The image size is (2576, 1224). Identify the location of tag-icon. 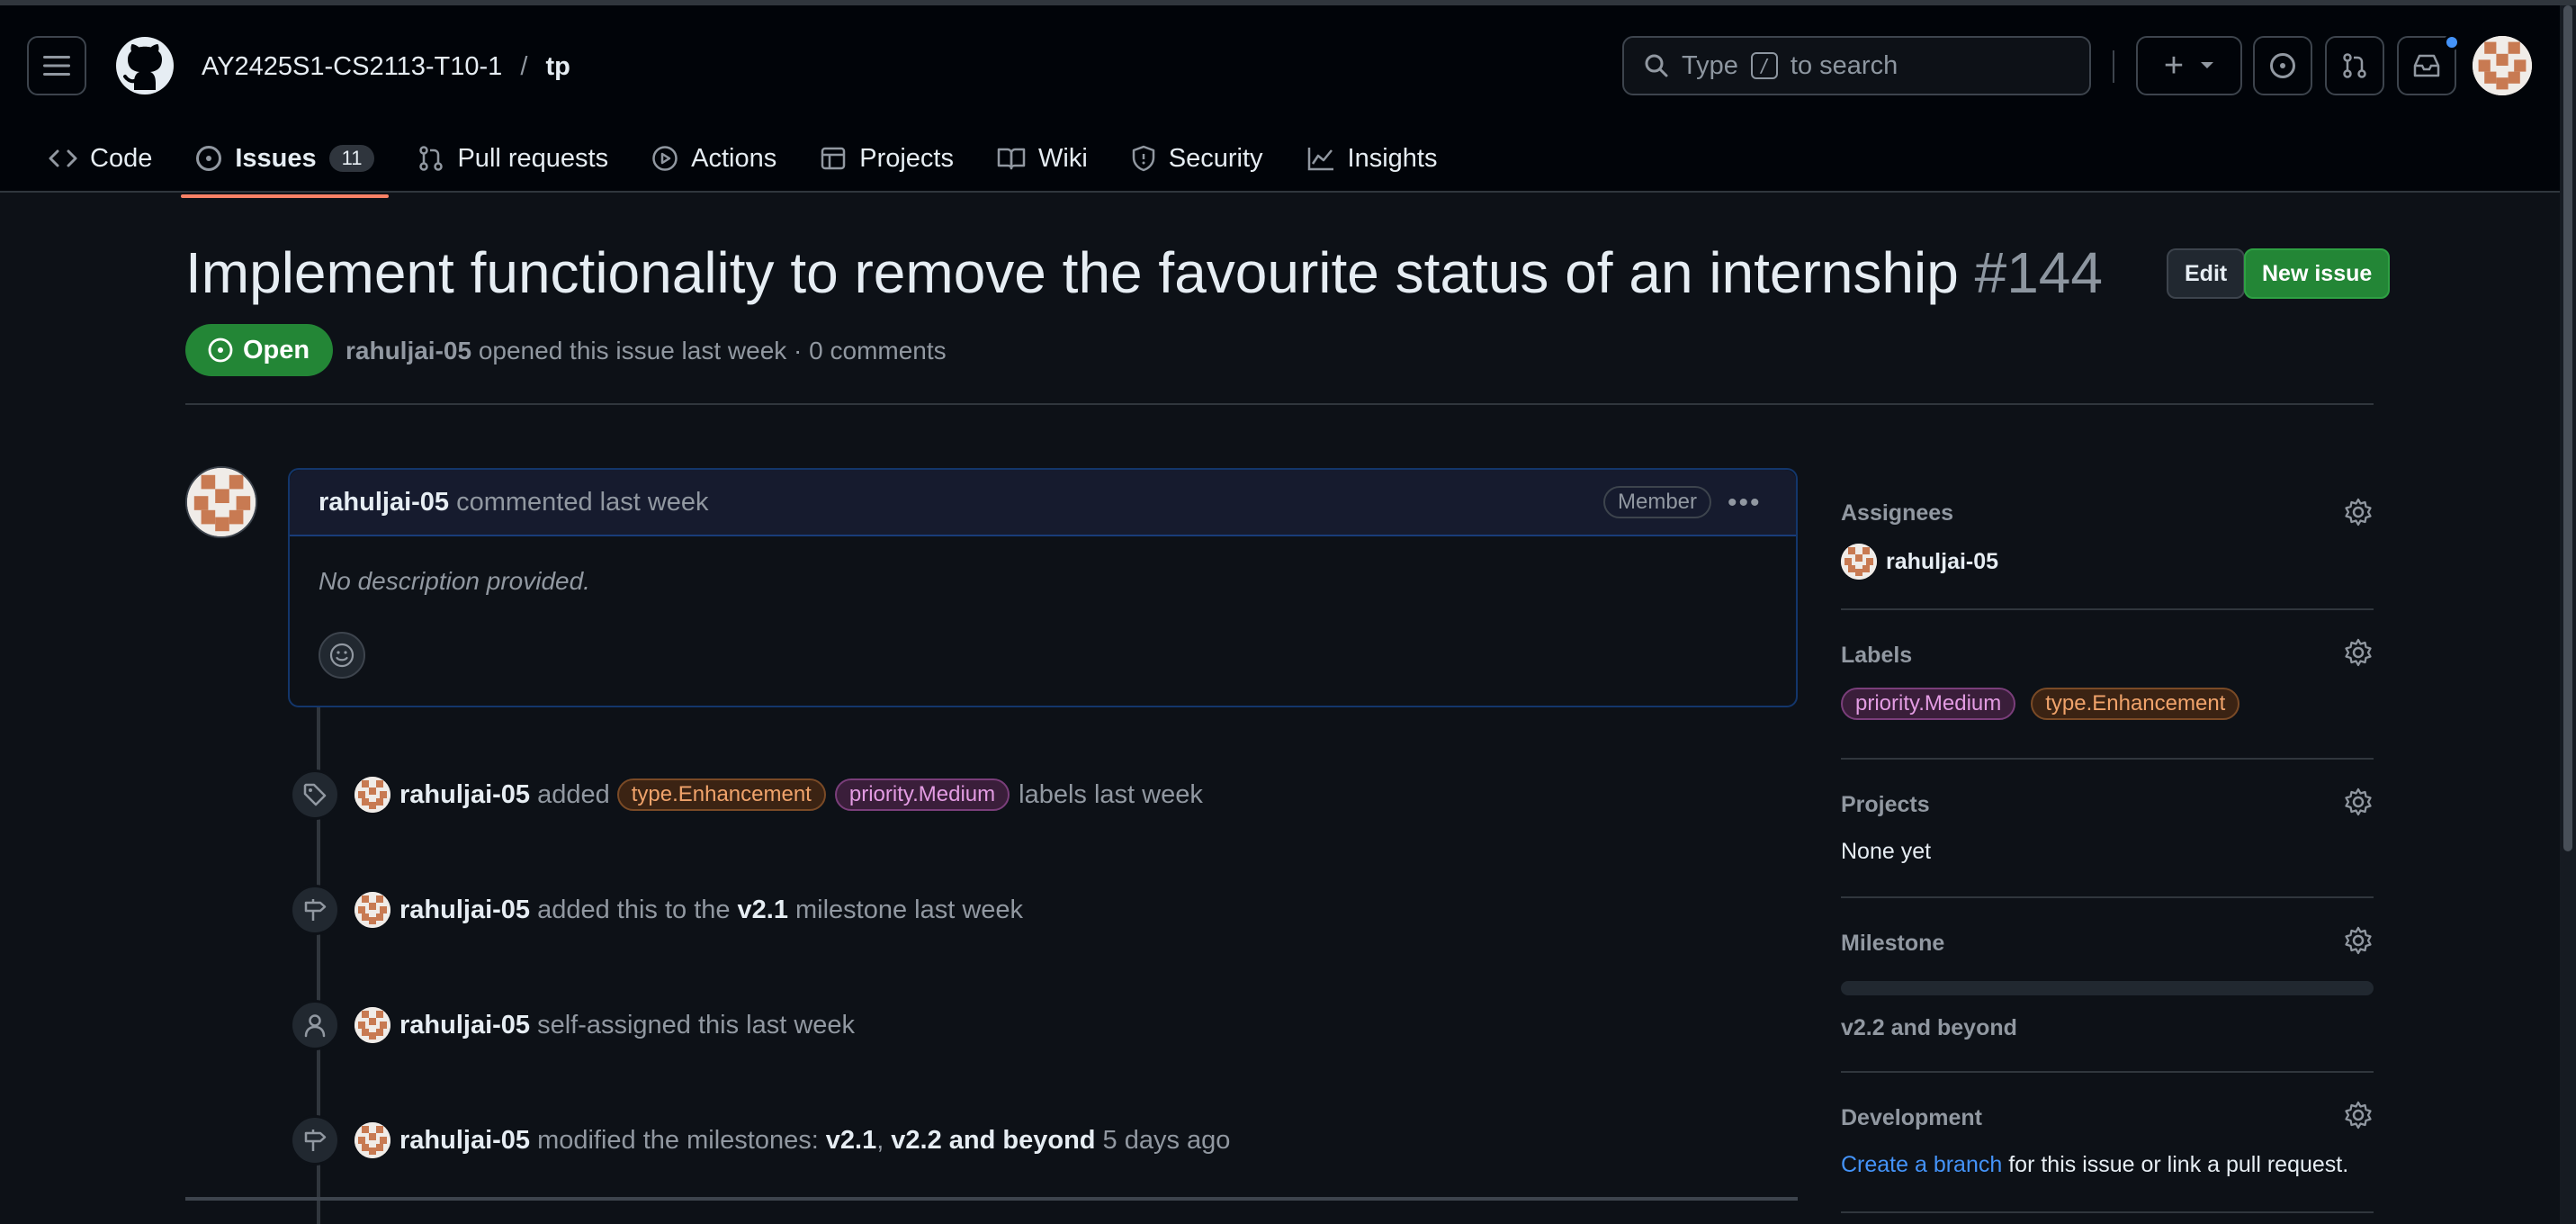
(315, 795).